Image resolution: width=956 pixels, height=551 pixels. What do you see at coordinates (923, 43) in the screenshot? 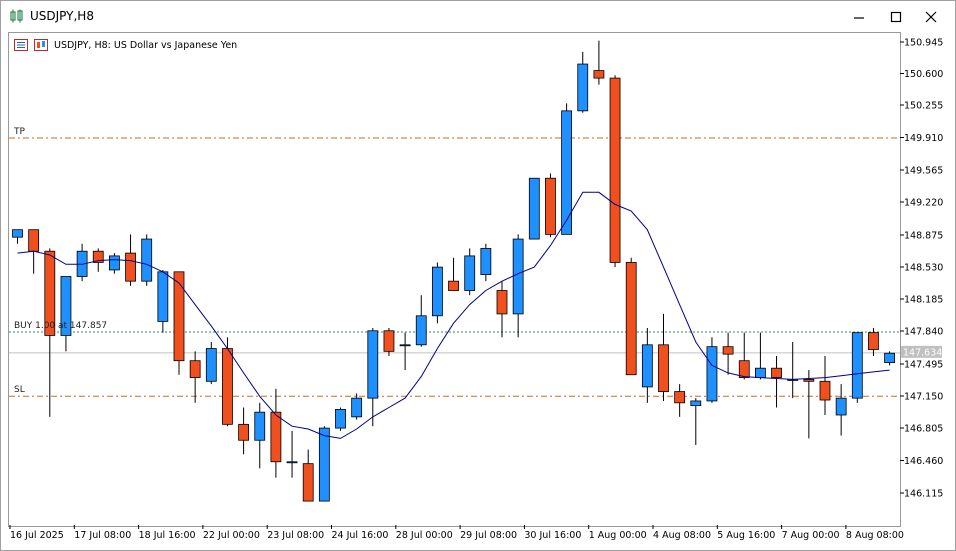
I see `price-tick-label: 150.945` at bounding box center [923, 43].